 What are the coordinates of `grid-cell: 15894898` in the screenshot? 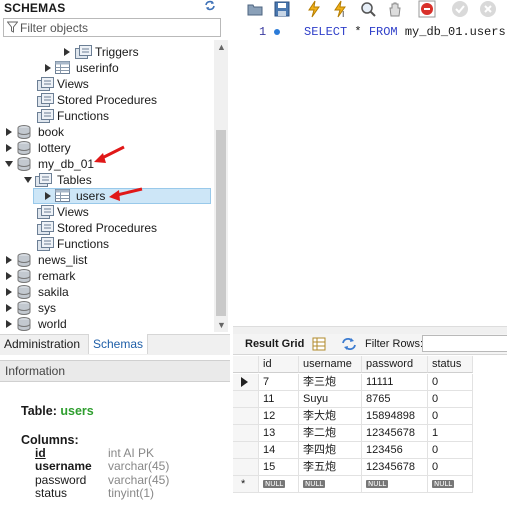 It's located at (395, 416).